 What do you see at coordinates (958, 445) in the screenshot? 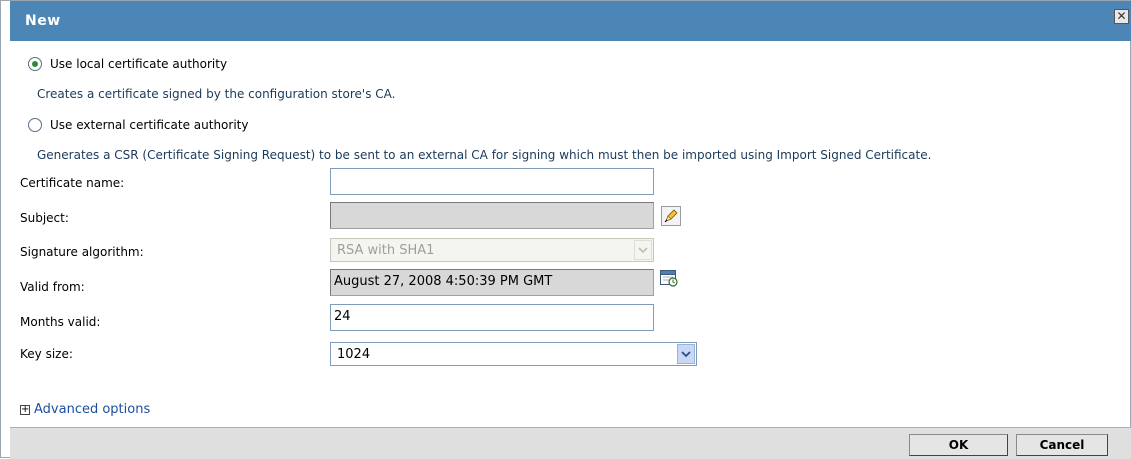
I see `ok-button: OK` at bounding box center [958, 445].